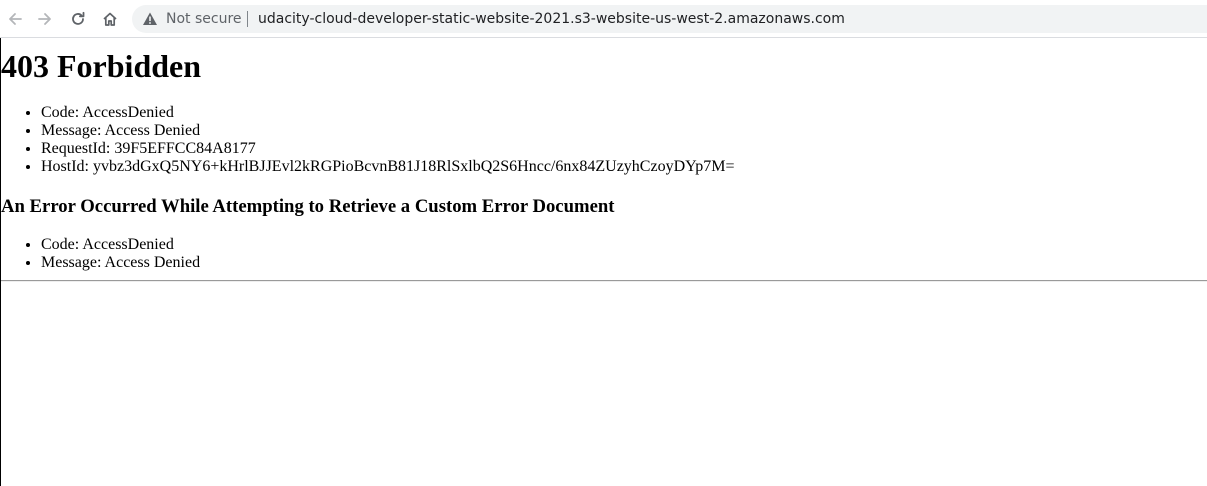 The width and height of the screenshot is (1207, 486). I want to click on list-item-request-id: RequestId: 39F5EFFCC84A8177, so click(387, 149).